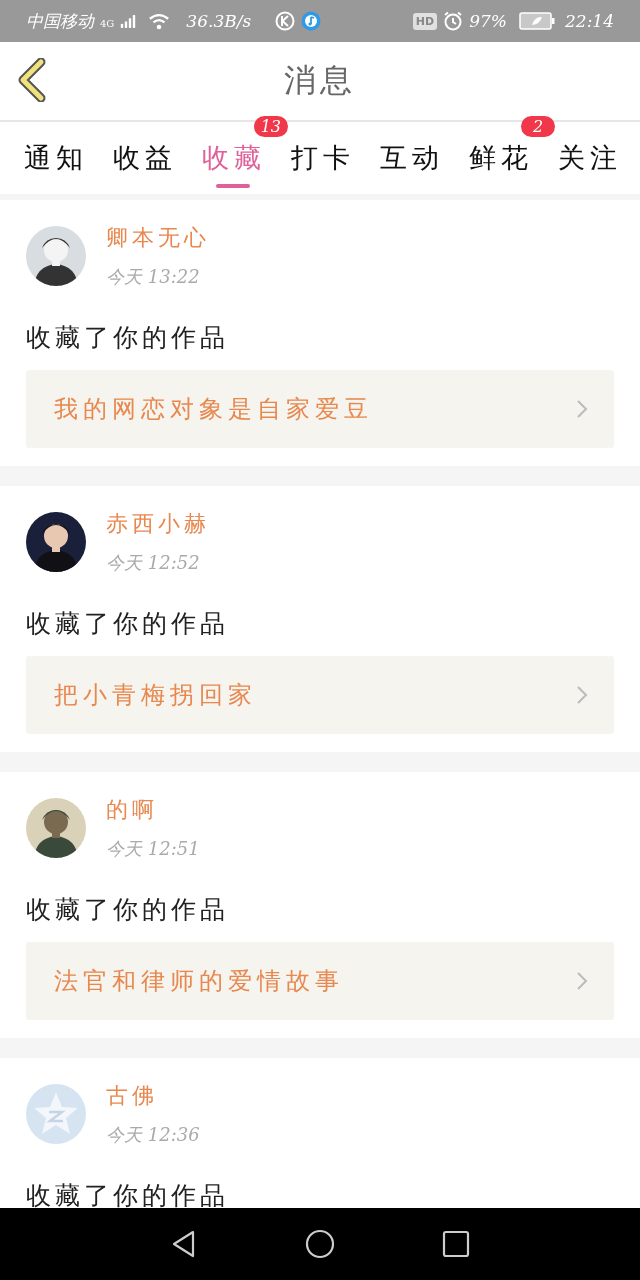 The image size is (640, 1280). Describe the element at coordinates (425, 21) in the screenshot. I see `hd-badge: HD` at that location.